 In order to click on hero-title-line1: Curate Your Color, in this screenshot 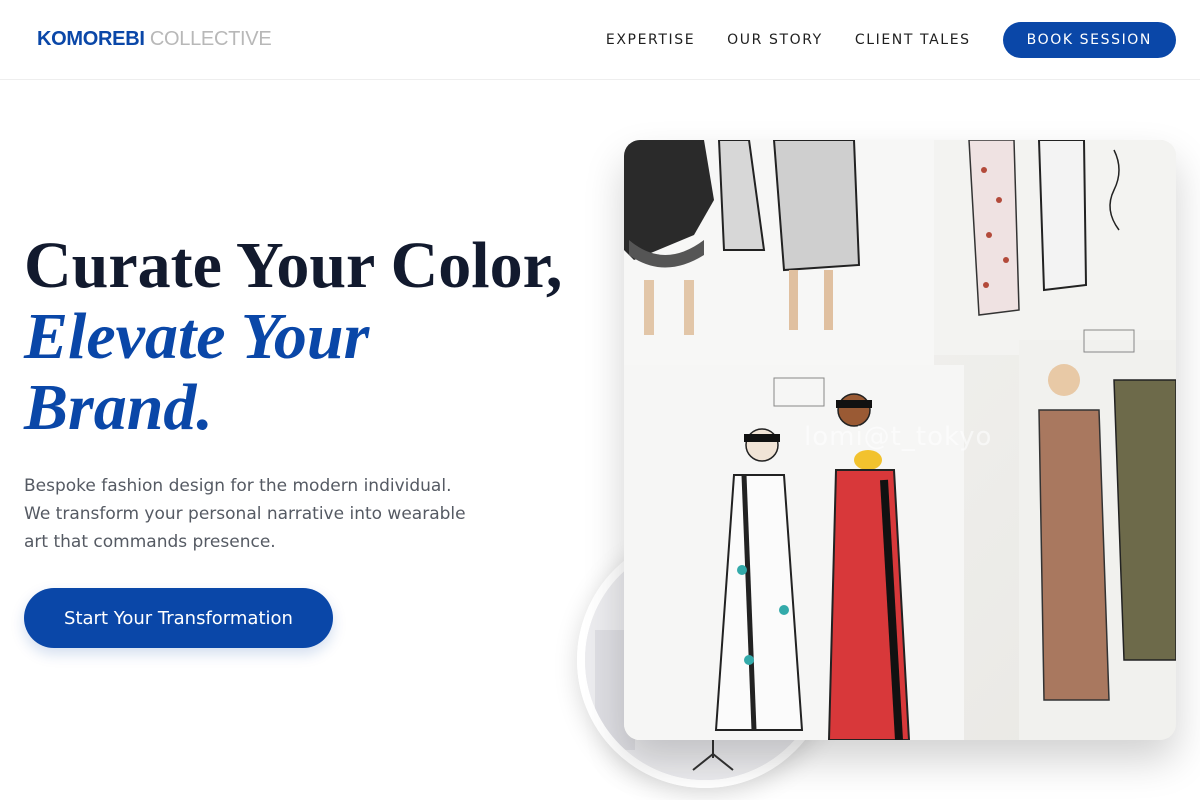, I will do `click(293, 265)`.